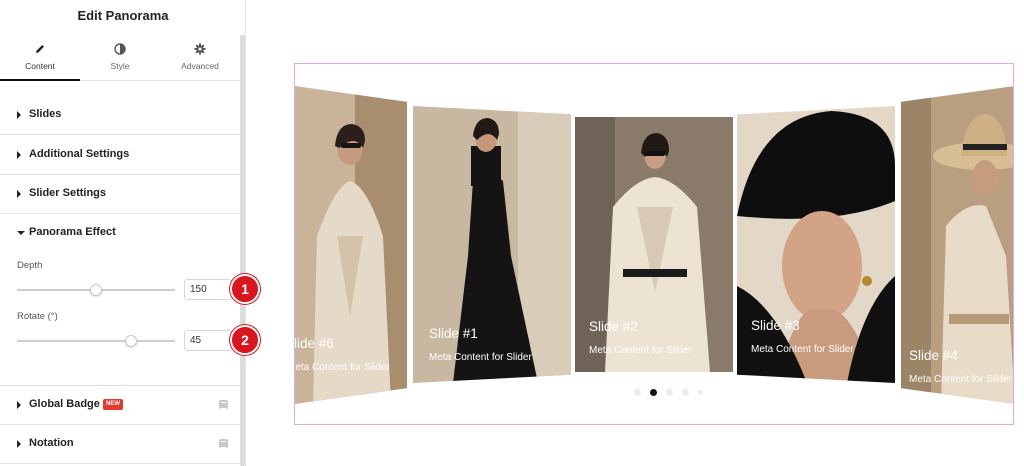 Image resolution: width=1024 pixels, height=466 pixels. I want to click on slide-4-title: Slide #4, so click(933, 355).